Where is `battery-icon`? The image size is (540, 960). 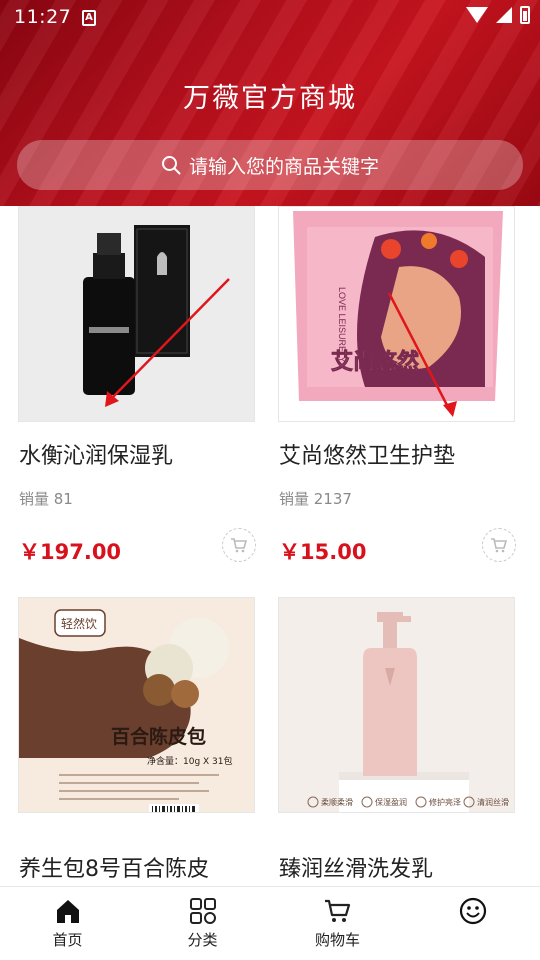 battery-icon is located at coordinates (525, 15).